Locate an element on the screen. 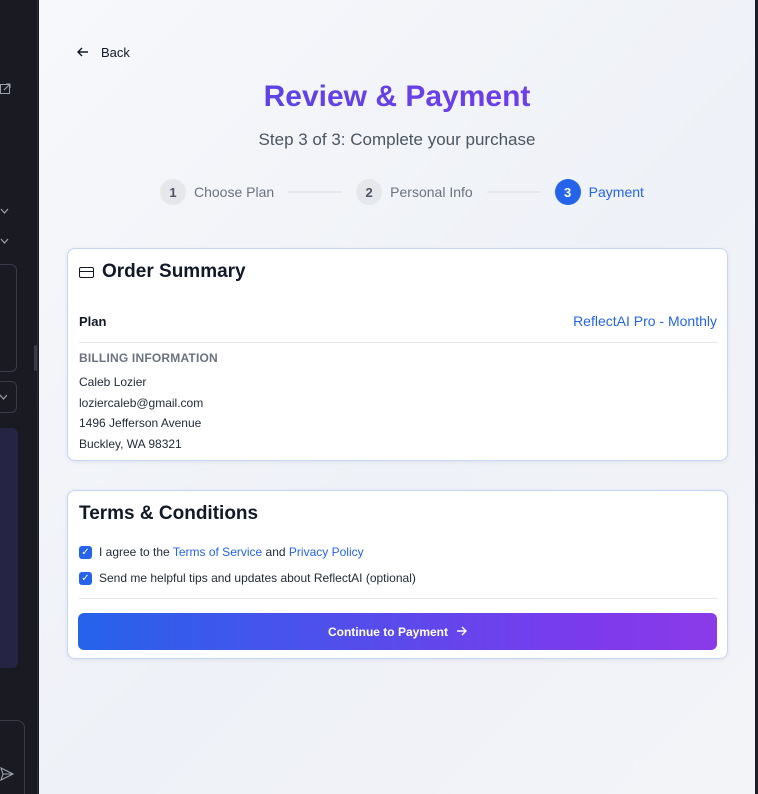  step-number: 1 is located at coordinates (173, 192).